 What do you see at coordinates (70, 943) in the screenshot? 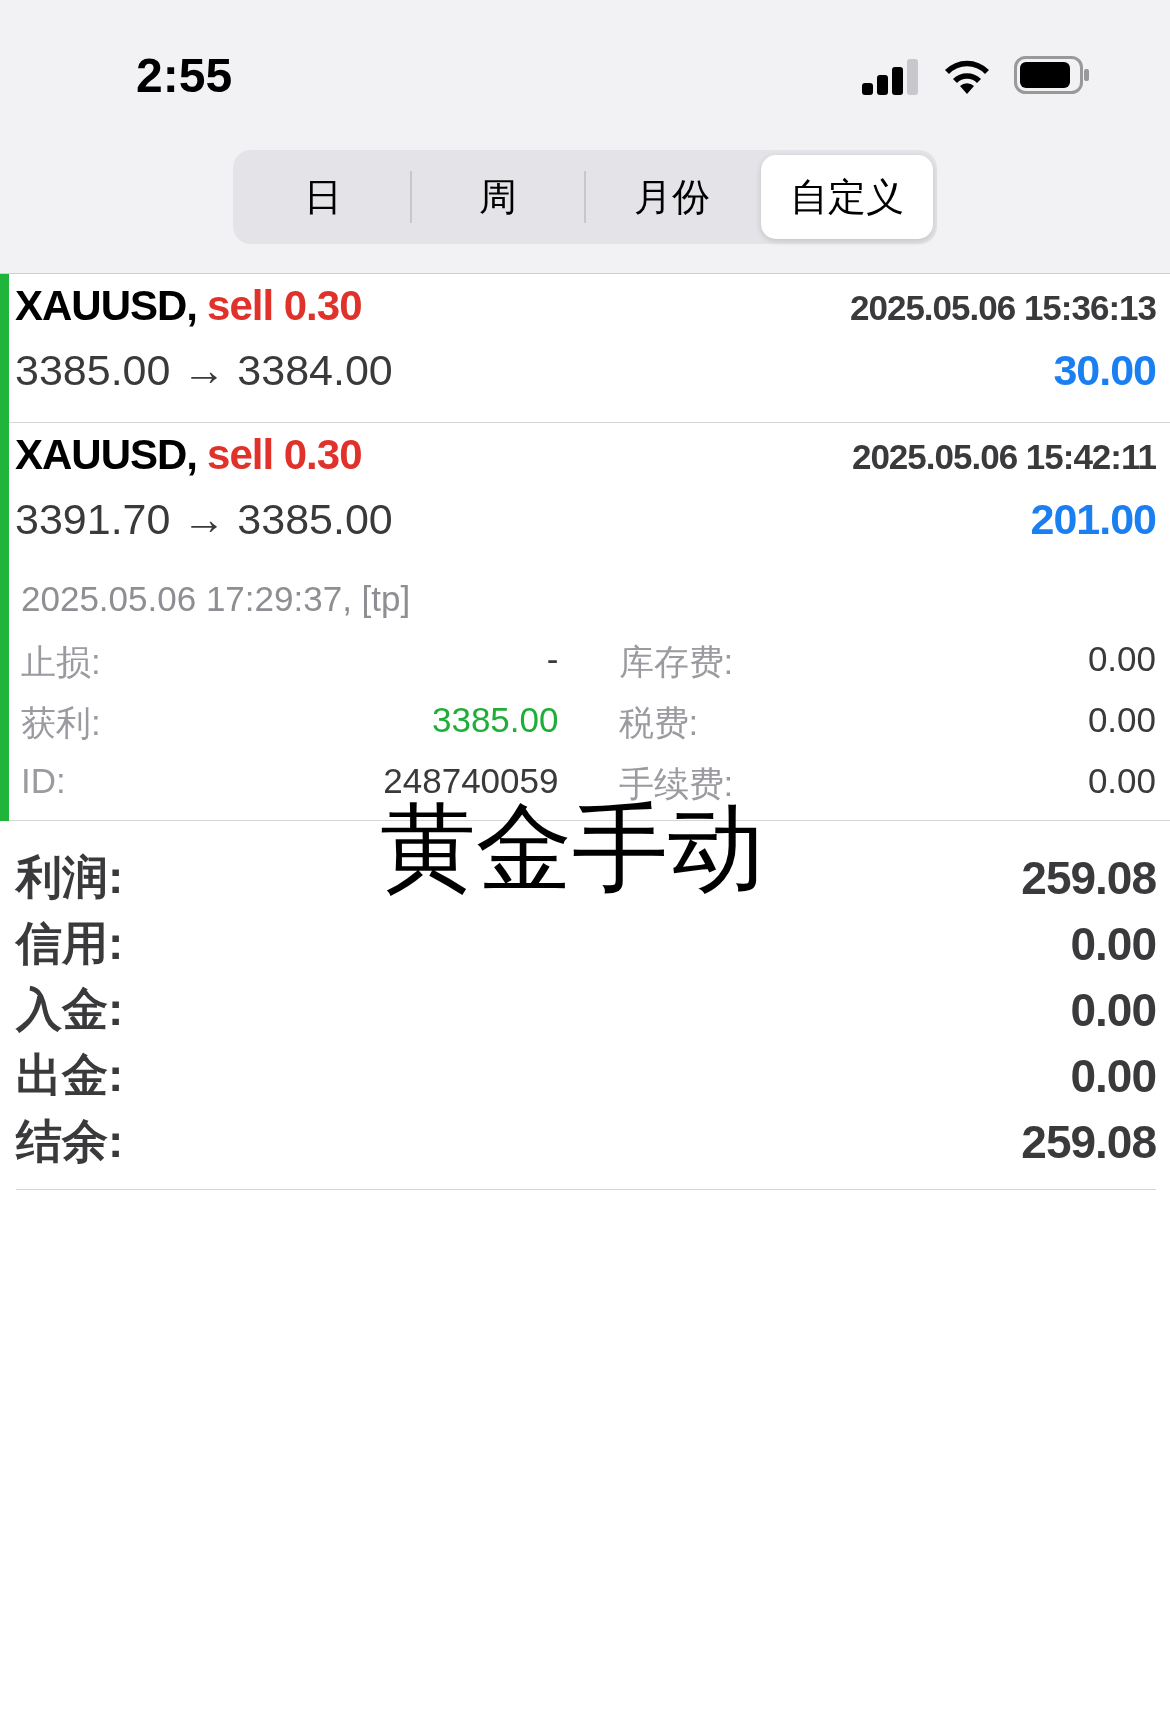
I see `summary-label: 信用:` at bounding box center [70, 943].